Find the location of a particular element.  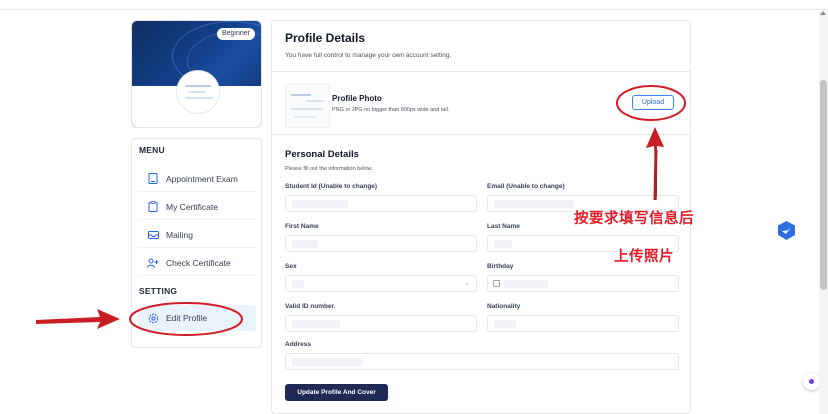

floating-assistant-button is located at coordinates (786, 230).